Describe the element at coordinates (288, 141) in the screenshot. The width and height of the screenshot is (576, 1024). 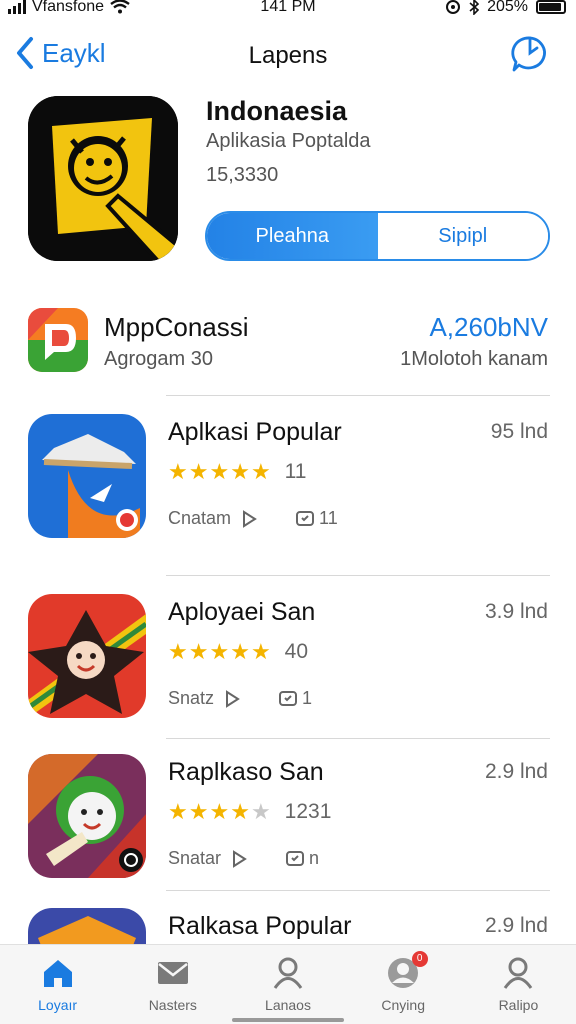
I see `hero-app-subtitle: Aplikasia Poptalda` at that location.